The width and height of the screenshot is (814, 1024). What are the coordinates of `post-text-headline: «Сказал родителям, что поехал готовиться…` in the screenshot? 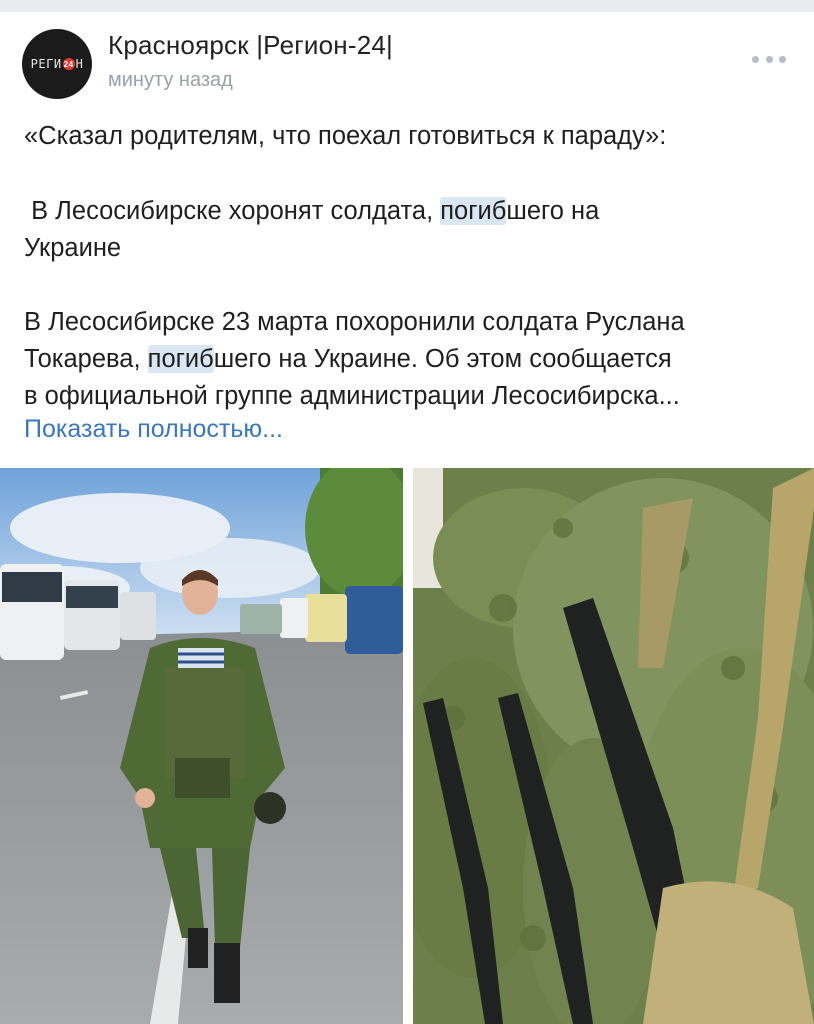 It's located at (414, 136).